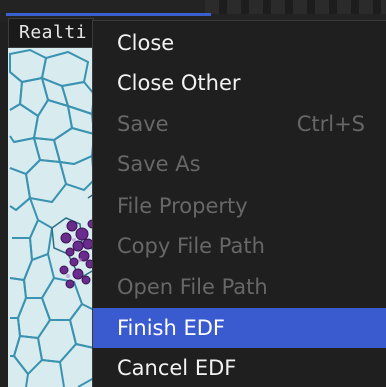  What do you see at coordinates (239, 367) in the screenshot?
I see `menu-item-cancel-edf: Cancel EDF` at bounding box center [239, 367].